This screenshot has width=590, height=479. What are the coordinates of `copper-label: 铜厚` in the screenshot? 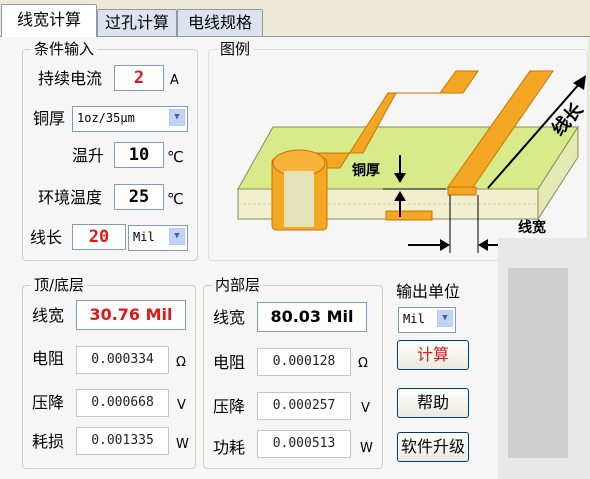 It's located at (49, 118).